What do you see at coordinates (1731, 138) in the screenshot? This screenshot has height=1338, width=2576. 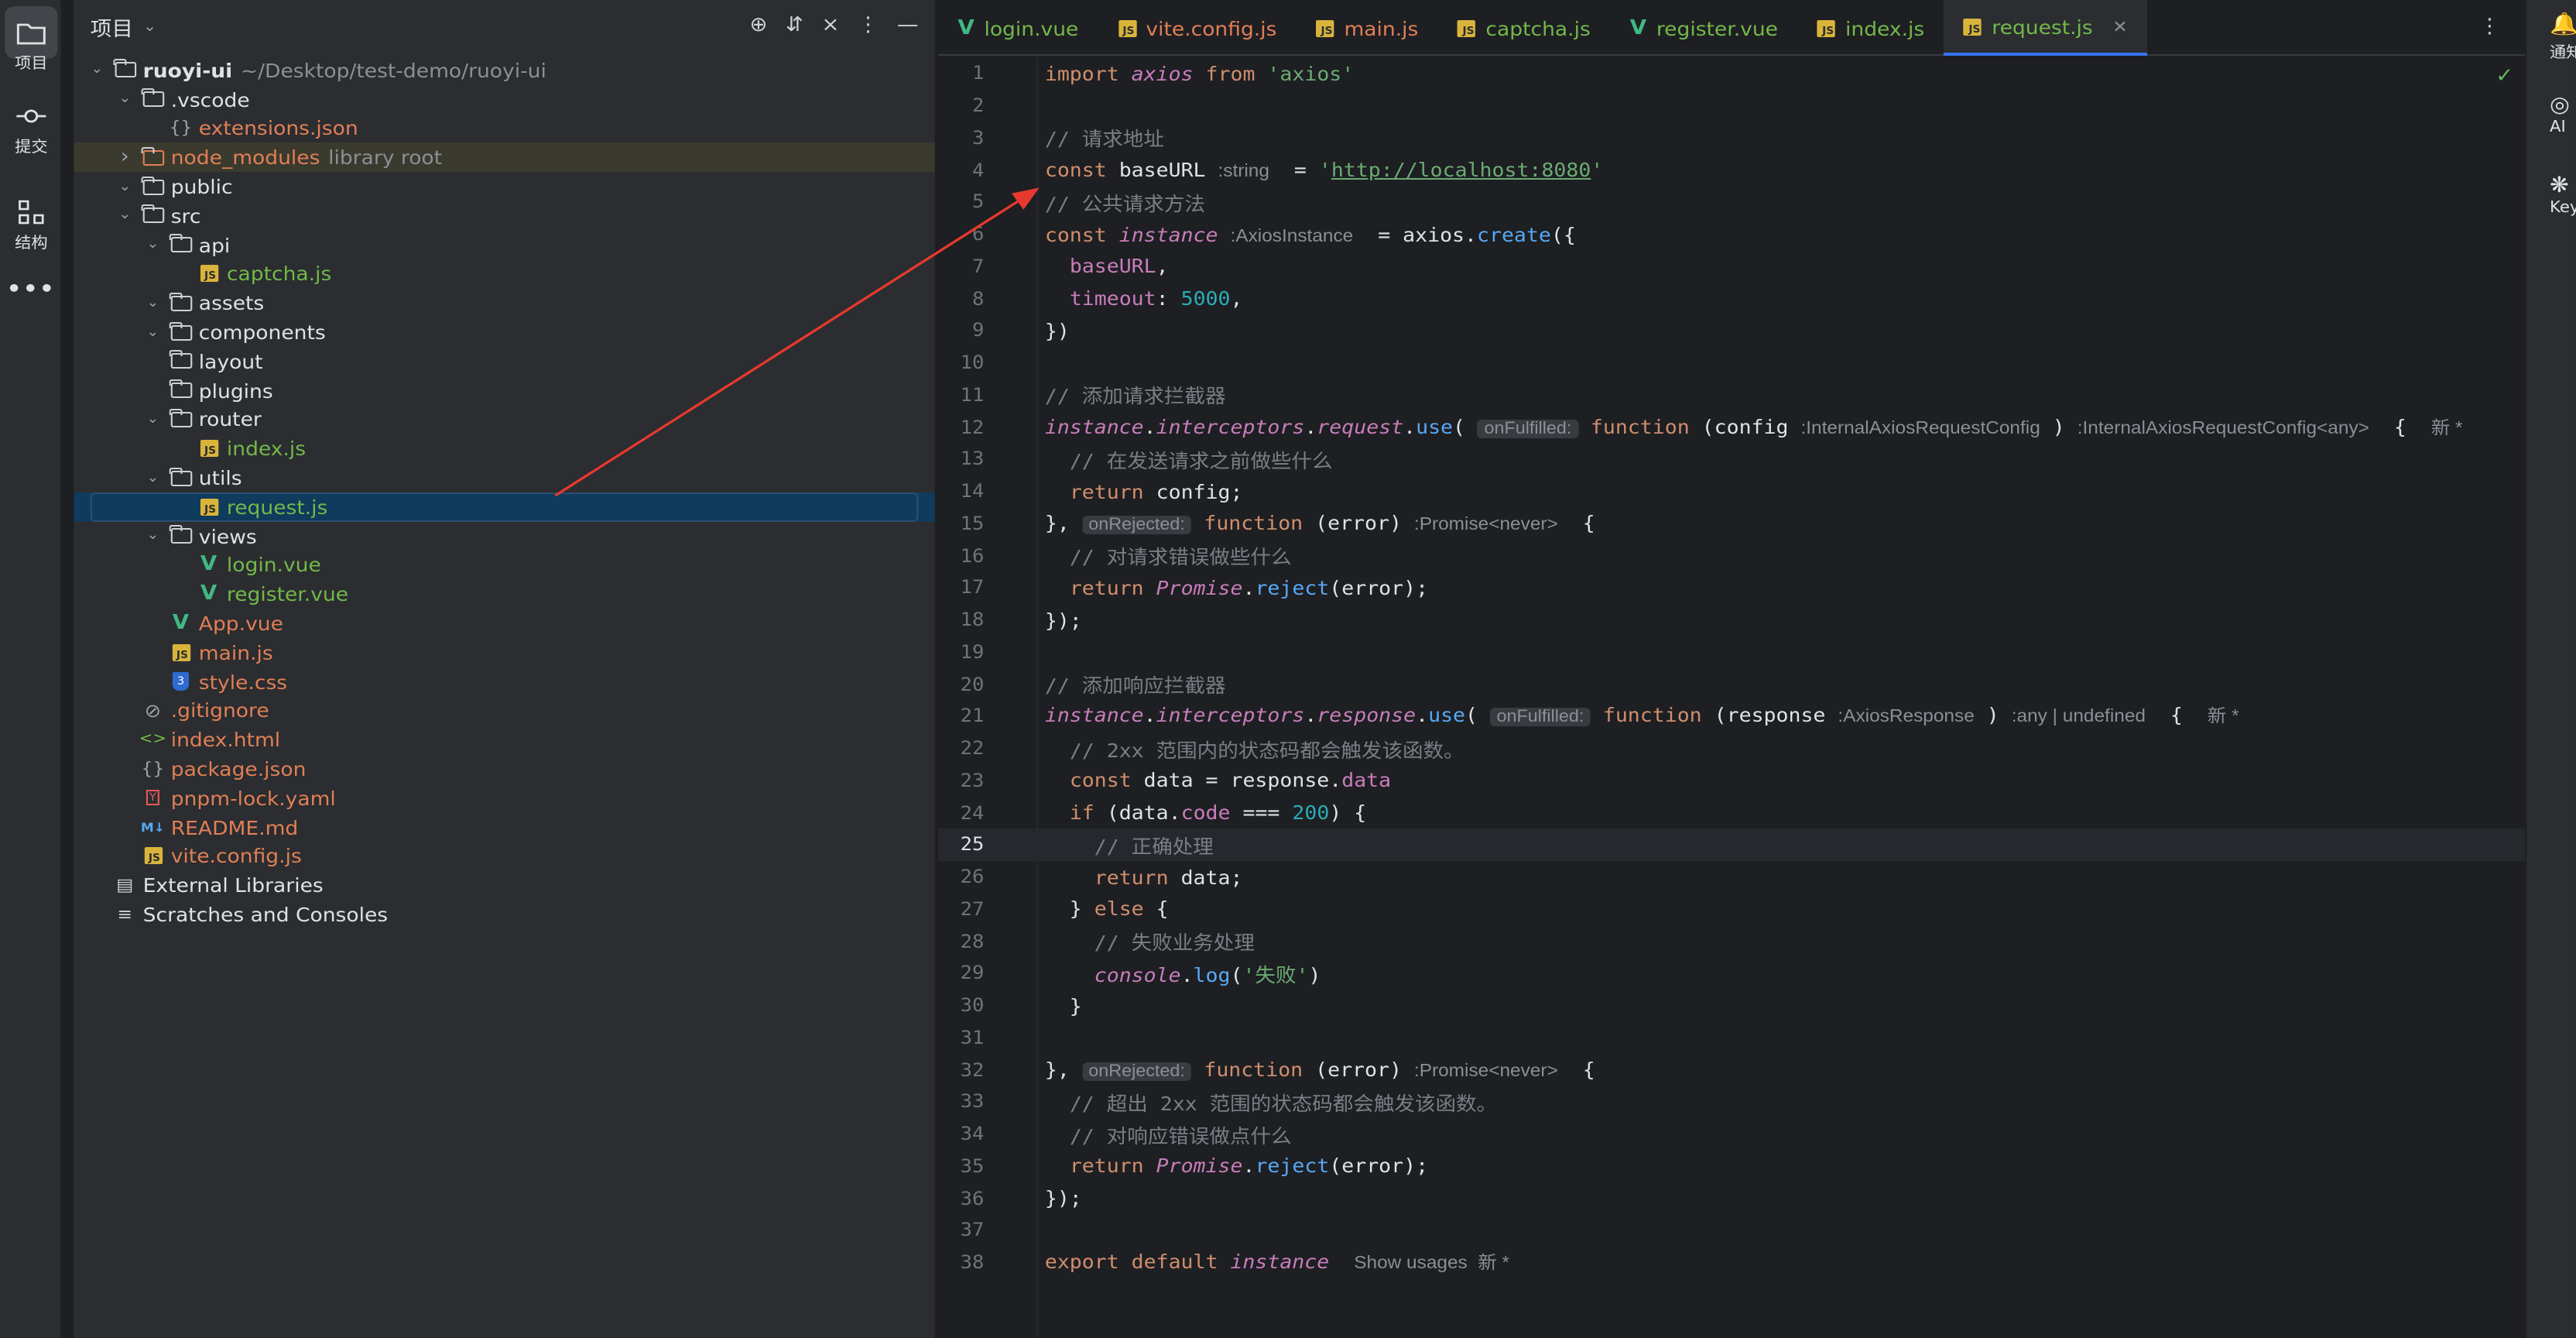 I see `code-line: 3 // 请求地址` at bounding box center [1731, 138].